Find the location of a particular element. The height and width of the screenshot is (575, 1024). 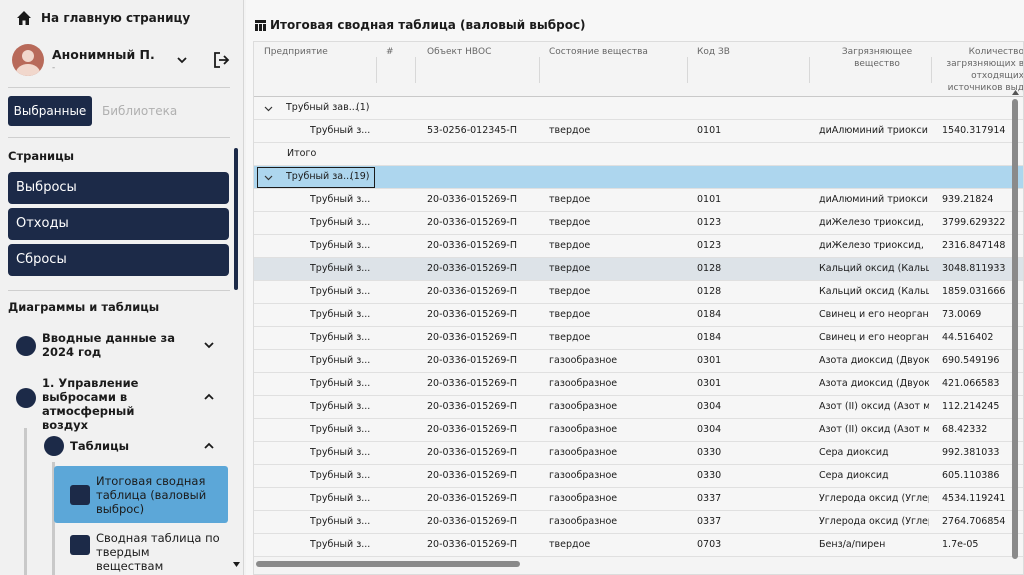

grid-horizontal-scrollbar is located at coordinates (388, 564).